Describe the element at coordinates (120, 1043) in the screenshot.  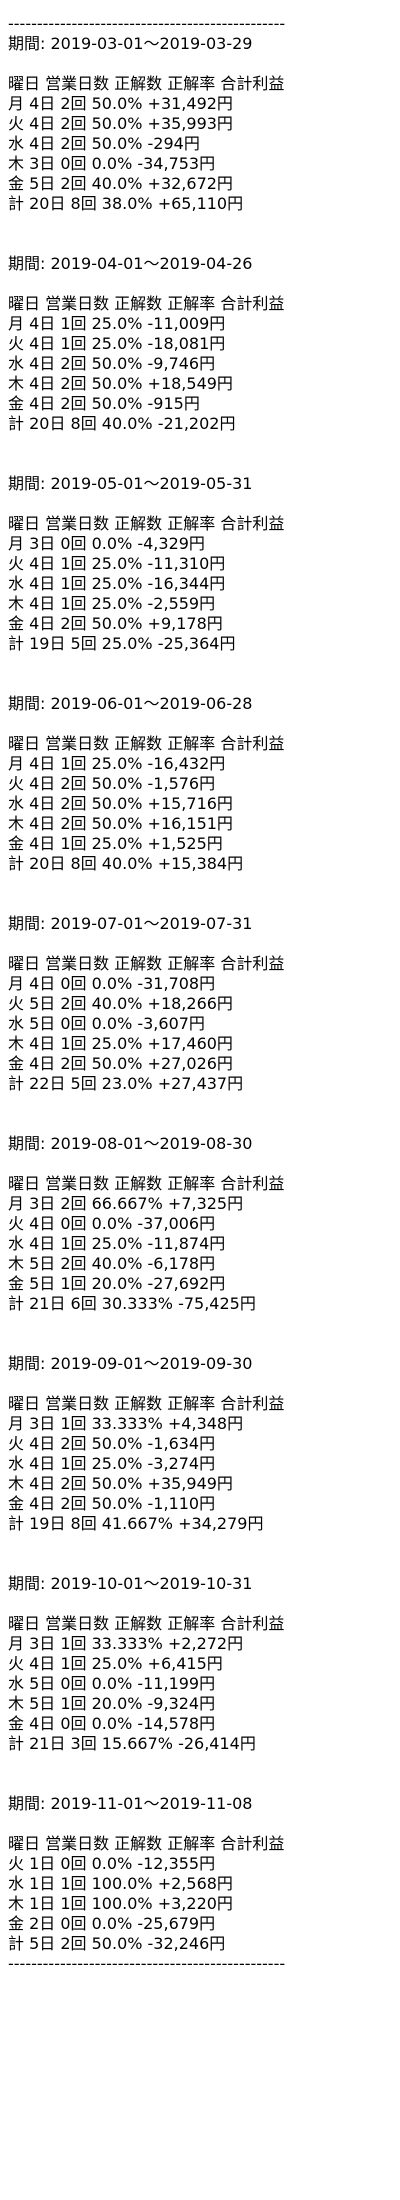
I see `table-row: 木 4日 1回 25.0% +17,460円` at that location.